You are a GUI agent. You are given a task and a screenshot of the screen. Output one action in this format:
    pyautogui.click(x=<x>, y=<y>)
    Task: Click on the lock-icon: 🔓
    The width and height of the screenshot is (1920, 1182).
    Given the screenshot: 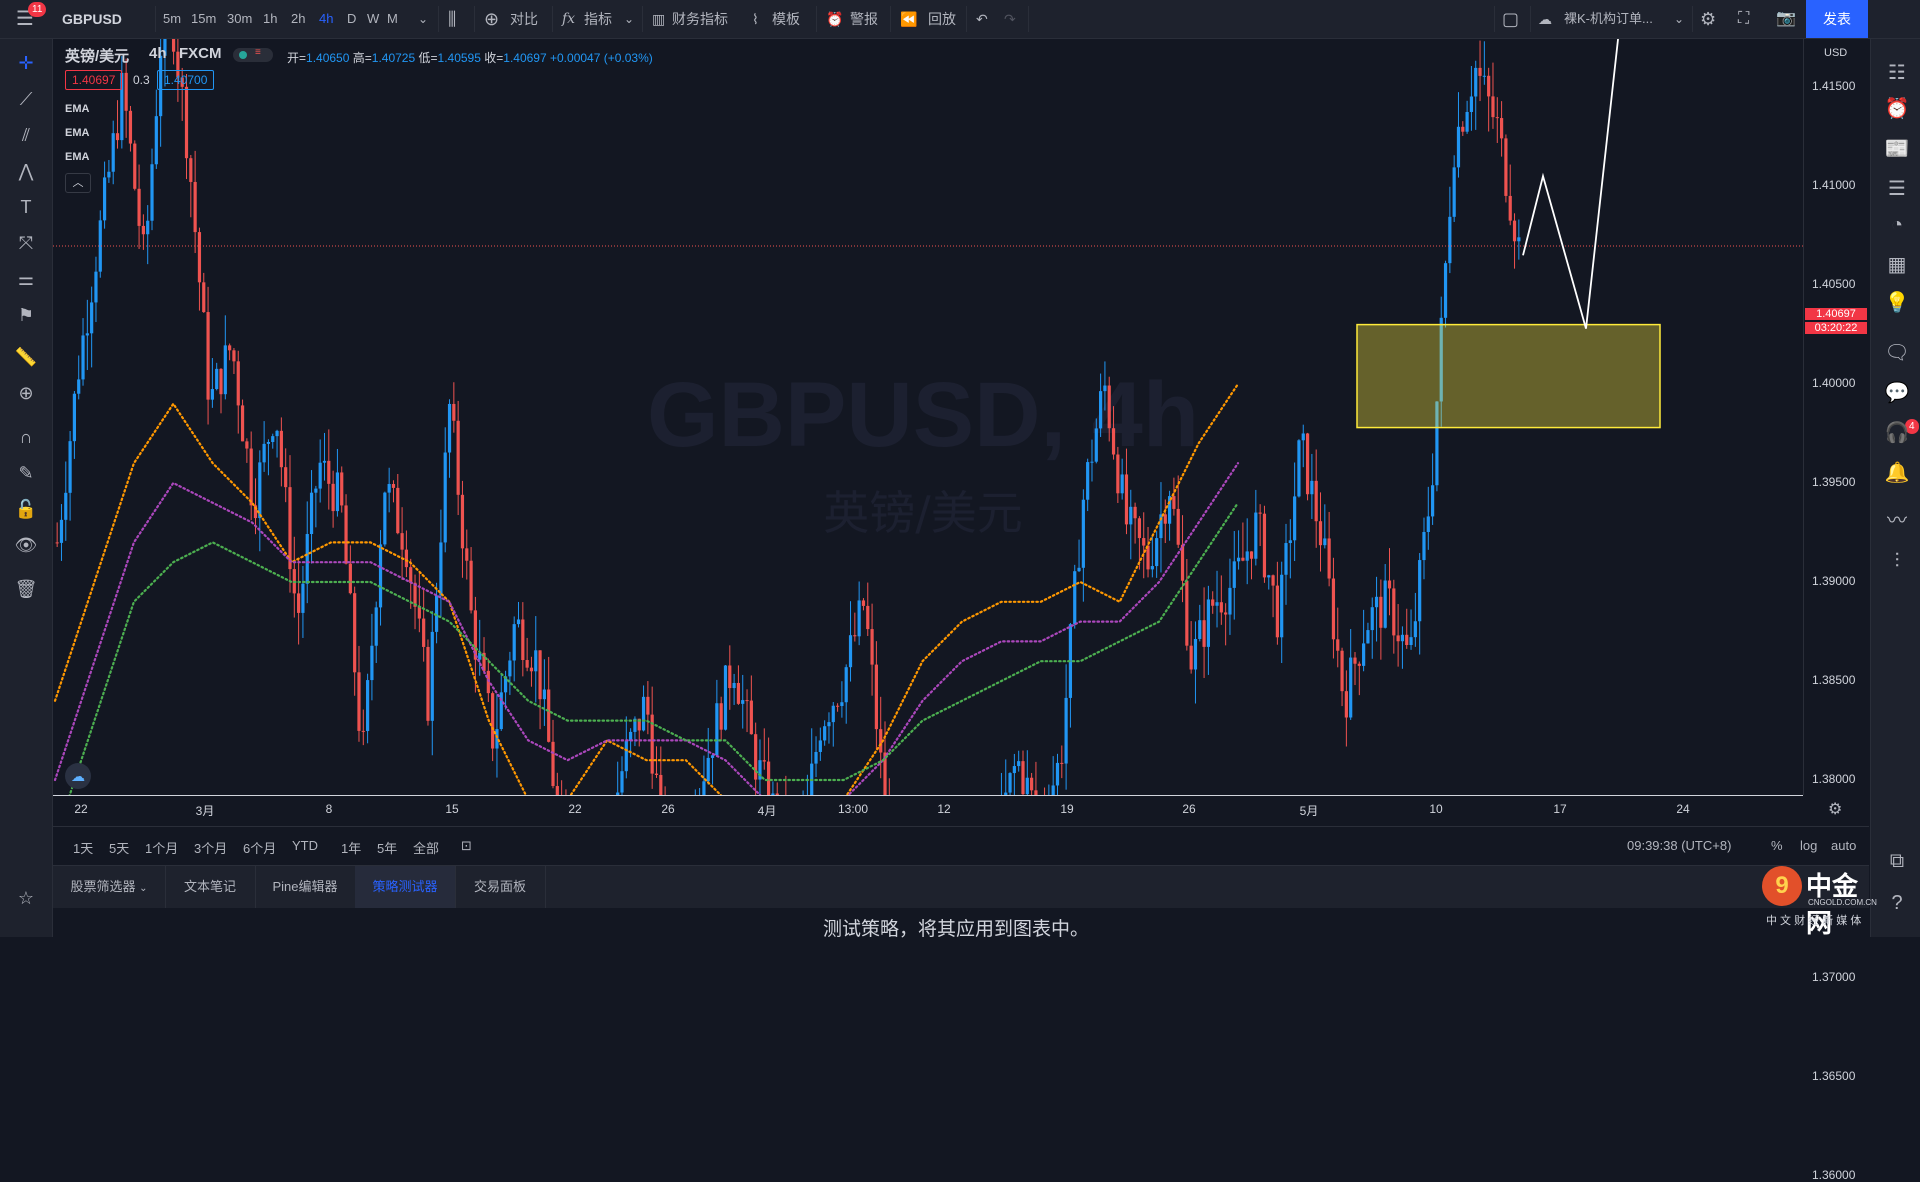 What is the action you would take?
    pyautogui.click(x=26, y=509)
    